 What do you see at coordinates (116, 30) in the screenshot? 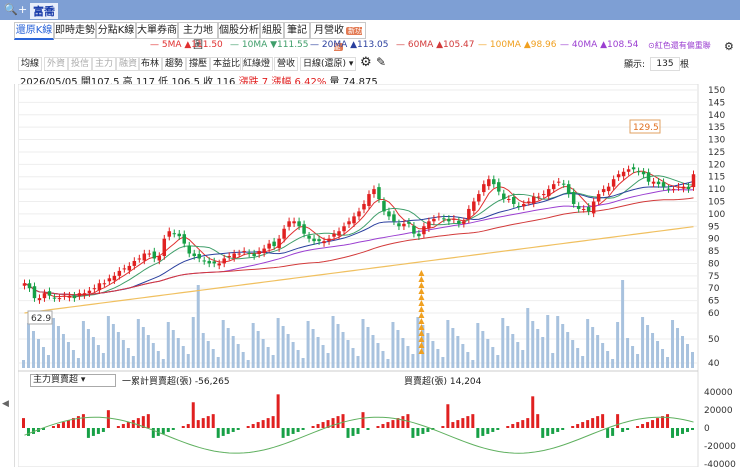
I see `tab-2: 分點K線` at bounding box center [116, 30].